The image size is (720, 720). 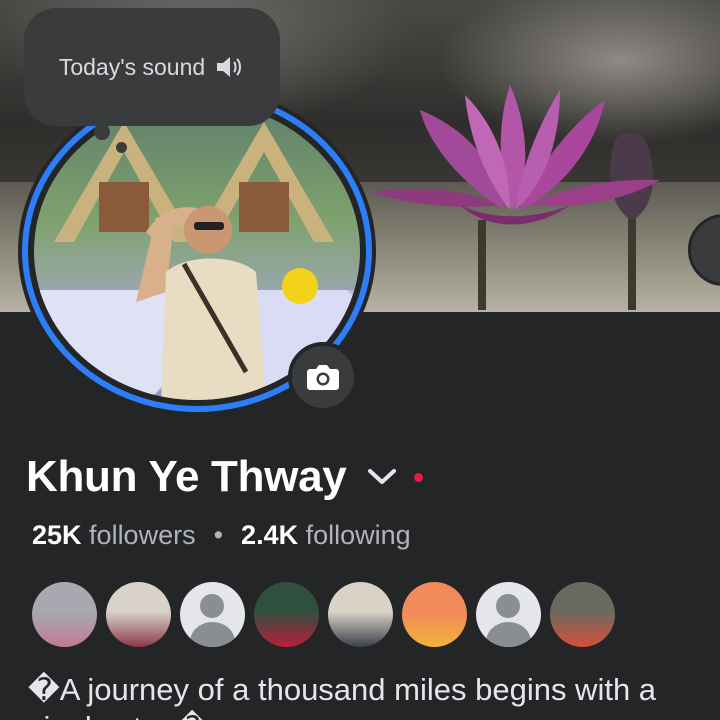 What do you see at coordinates (382, 477) in the screenshot?
I see `chevron-down-icon` at bounding box center [382, 477].